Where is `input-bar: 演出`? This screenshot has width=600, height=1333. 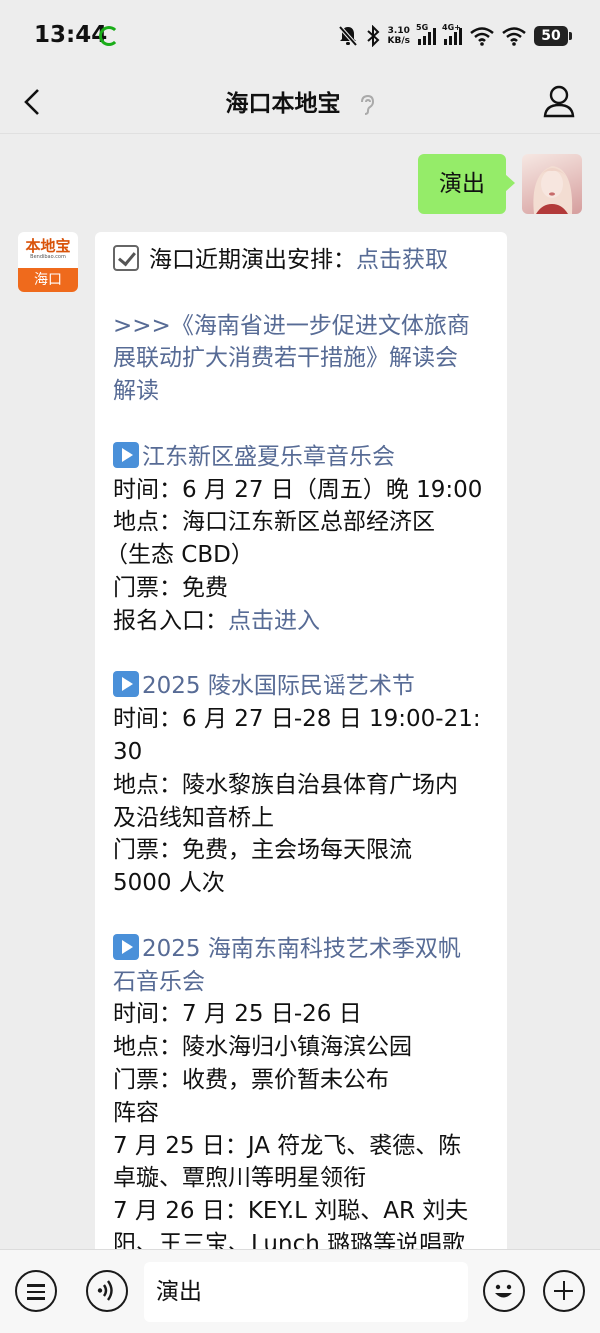 input-bar: 演出 is located at coordinates (300, 1291).